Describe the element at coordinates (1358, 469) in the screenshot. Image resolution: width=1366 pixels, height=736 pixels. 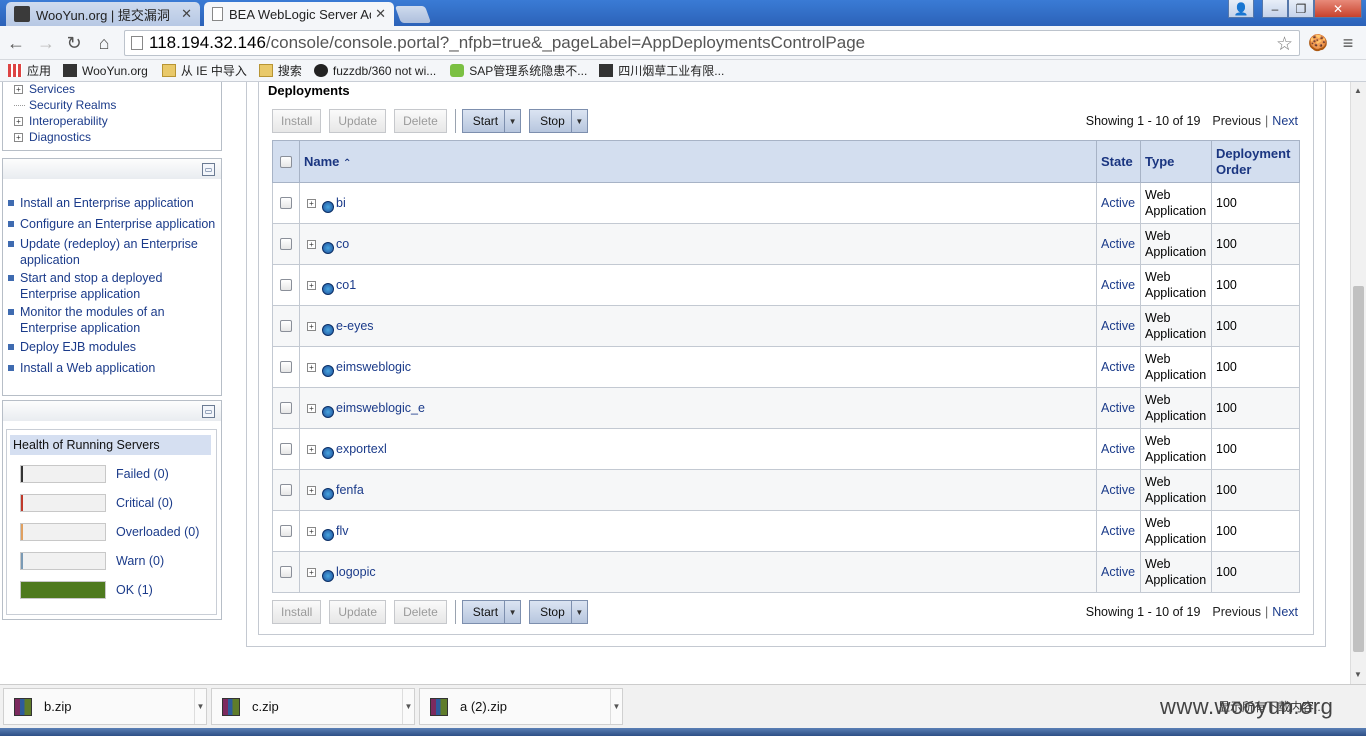
I see `scrollbar-thumb` at that location.